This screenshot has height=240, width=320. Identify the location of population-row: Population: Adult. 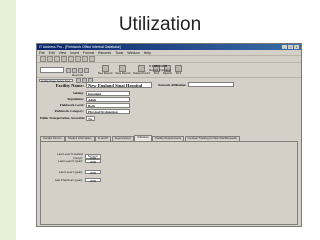
(85, 99).